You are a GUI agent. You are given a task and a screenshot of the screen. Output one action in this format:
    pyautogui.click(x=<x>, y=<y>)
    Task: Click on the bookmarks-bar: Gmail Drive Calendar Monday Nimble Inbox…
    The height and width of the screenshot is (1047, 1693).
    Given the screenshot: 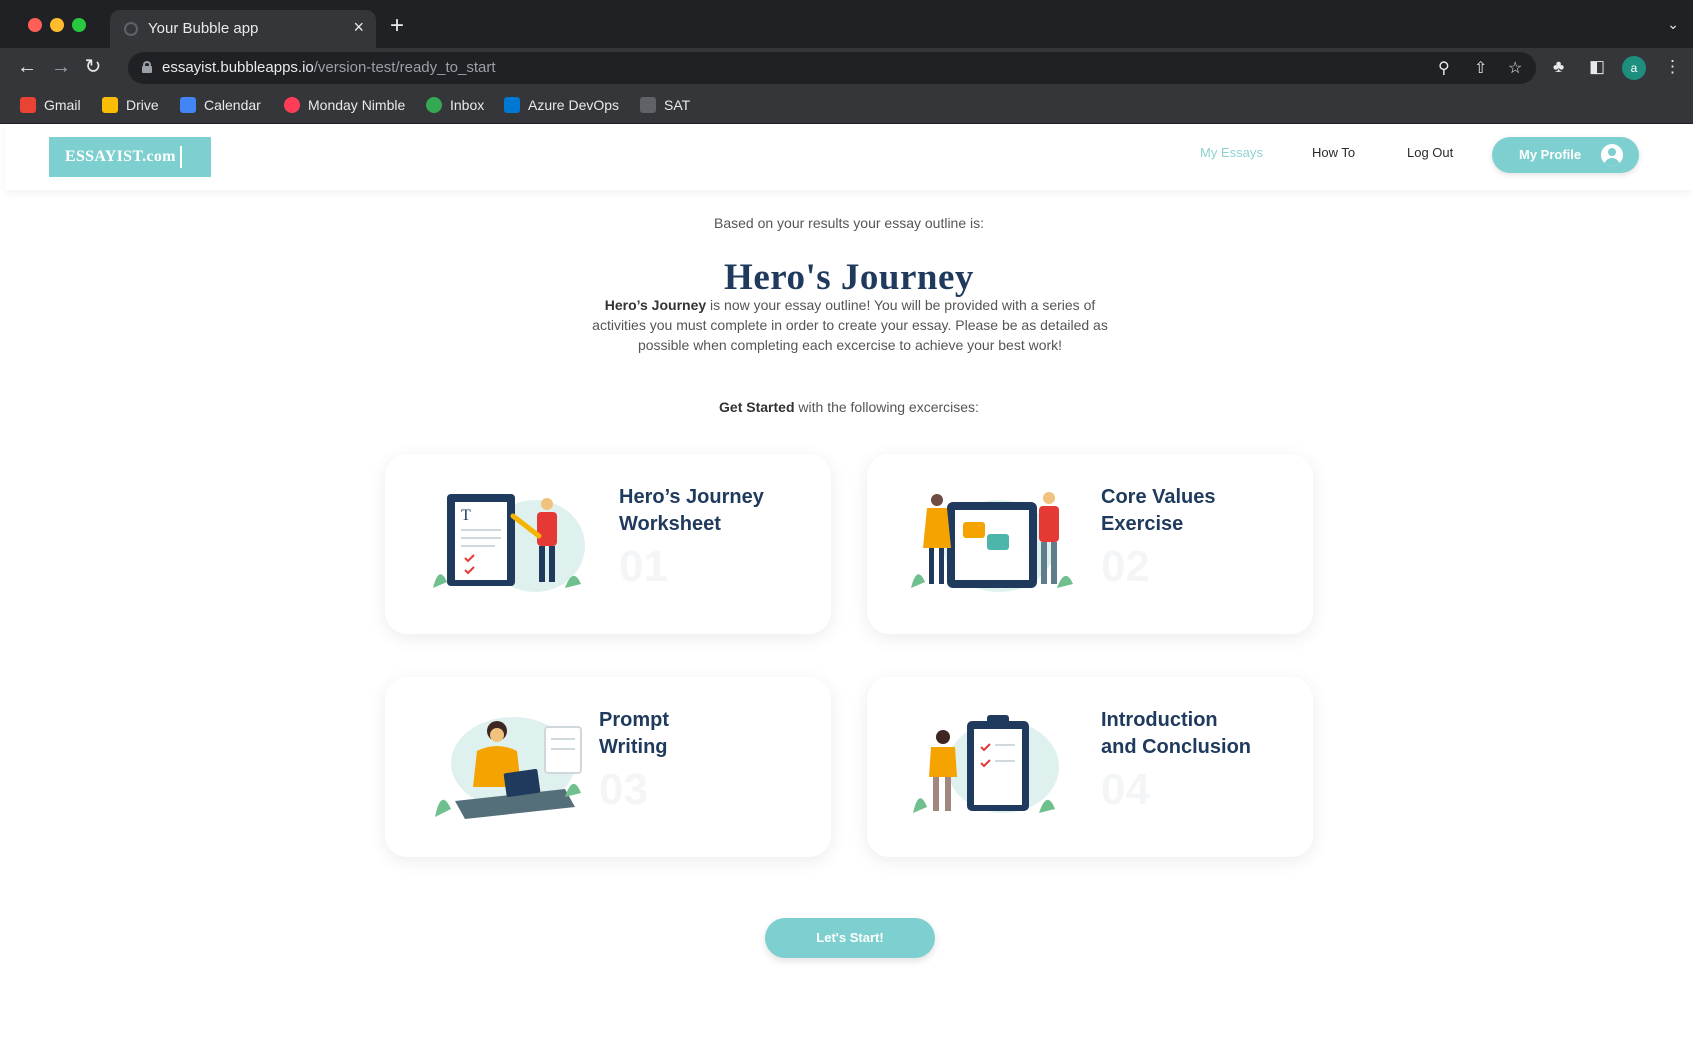 What is the action you would take?
    pyautogui.click(x=846, y=106)
    